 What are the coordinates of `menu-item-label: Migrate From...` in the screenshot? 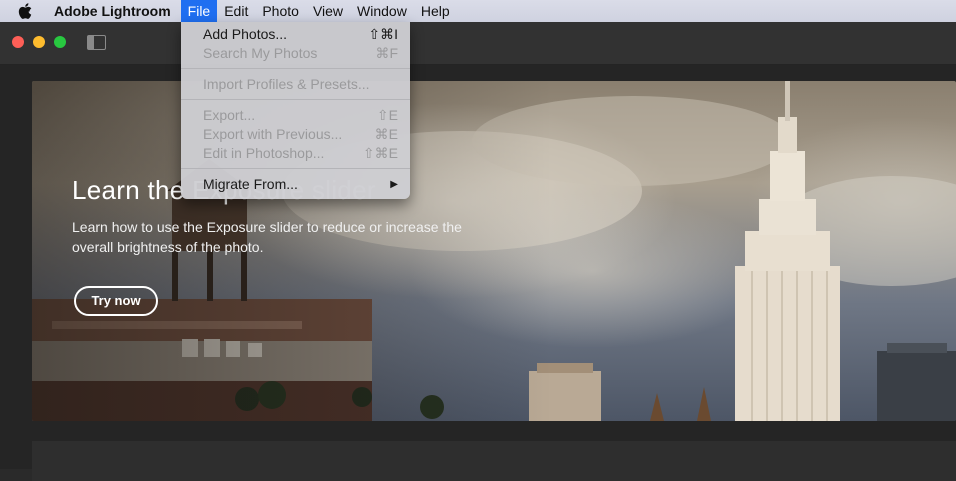 It's located at (250, 184).